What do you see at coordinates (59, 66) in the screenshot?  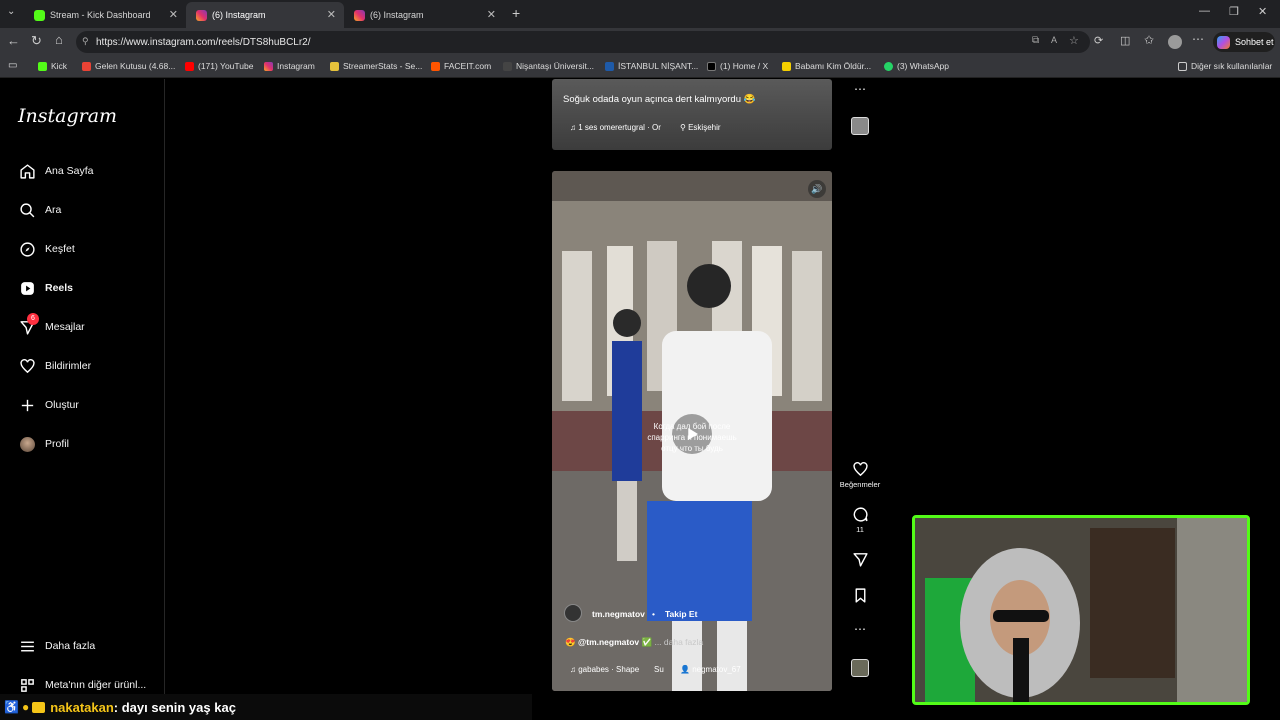 I see `bookmark-label: Kick` at bounding box center [59, 66].